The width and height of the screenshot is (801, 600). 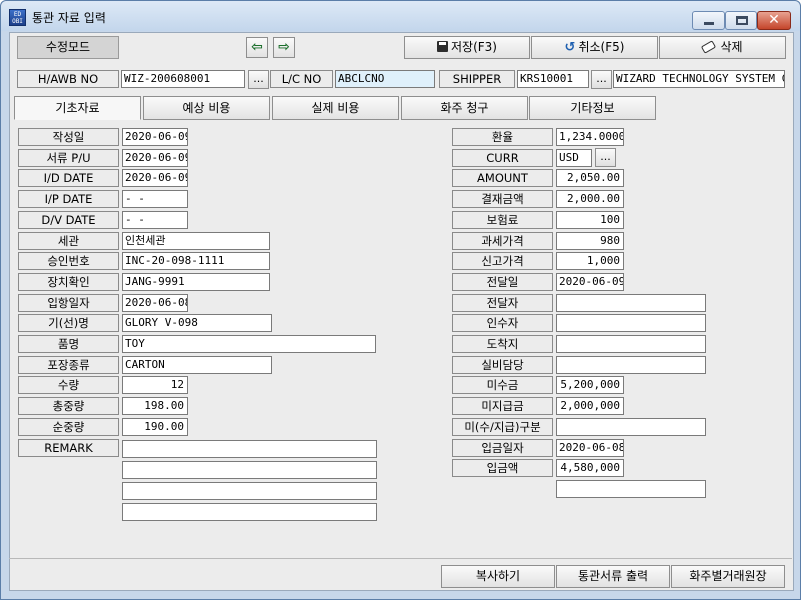 I want to click on field-label-left: REMARK, so click(x=68, y=447).